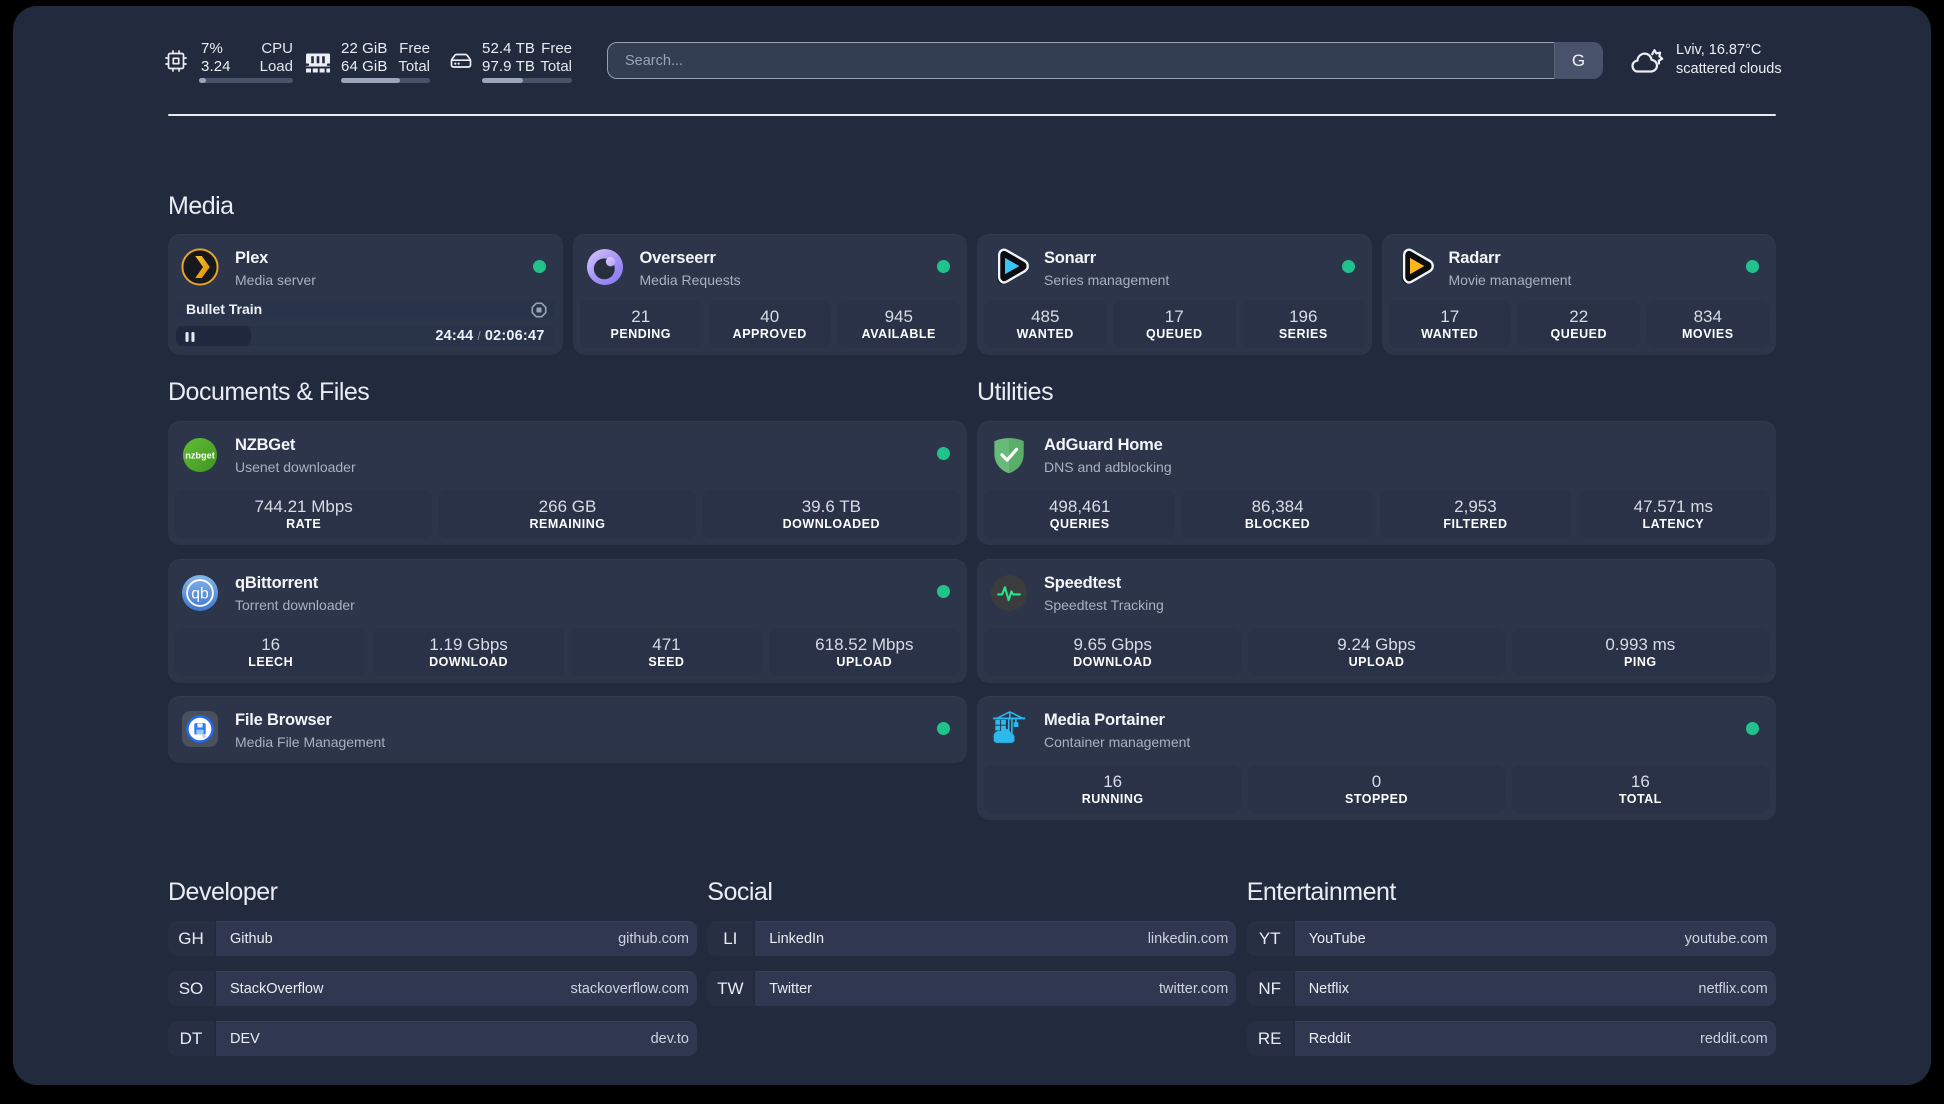 The image size is (1944, 1104). Describe the element at coordinates (385, 80) in the screenshot. I see `memory-progressbar` at that location.